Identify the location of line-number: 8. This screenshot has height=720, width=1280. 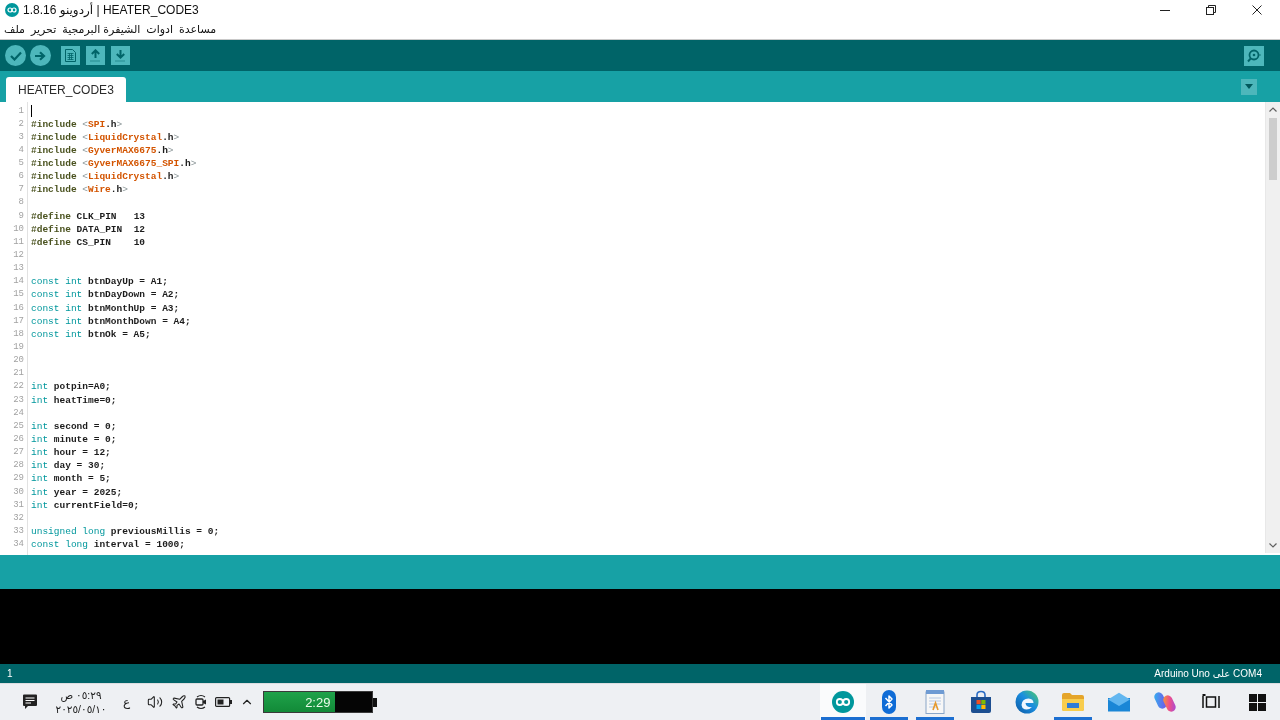
(21, 203).